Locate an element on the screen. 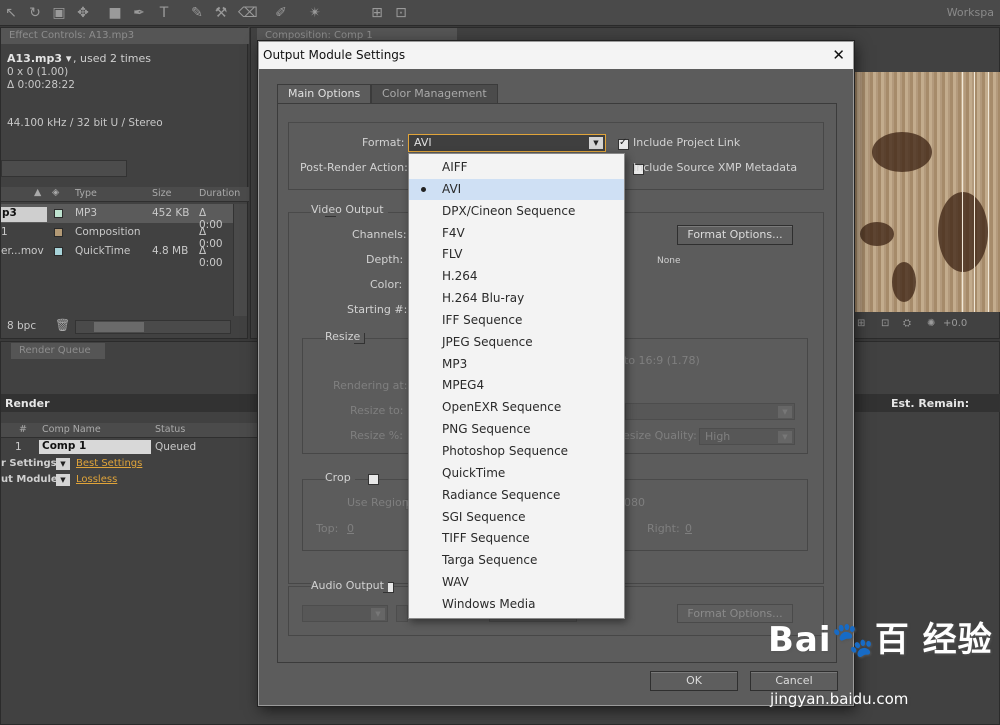 This screenshot has width=1000, height=725. camera-tool-icon: ▣ is located at coordinates (59, 13).